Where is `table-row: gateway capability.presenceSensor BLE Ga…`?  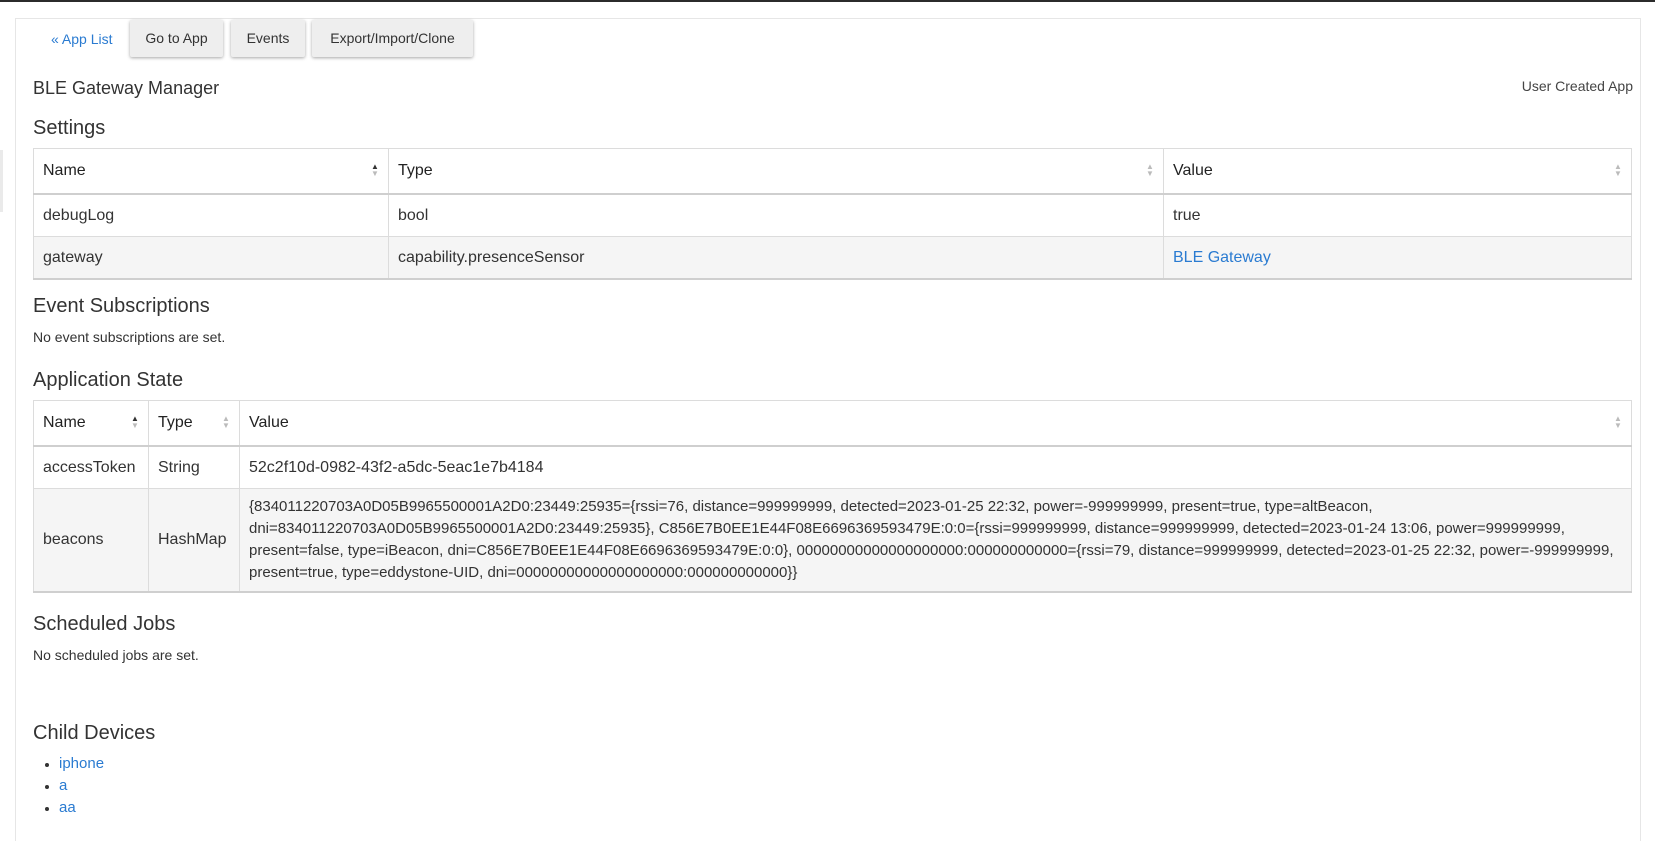
table-row: gateway capability.presenceSensor BLE Ga… is located at coordinates (832, 258).